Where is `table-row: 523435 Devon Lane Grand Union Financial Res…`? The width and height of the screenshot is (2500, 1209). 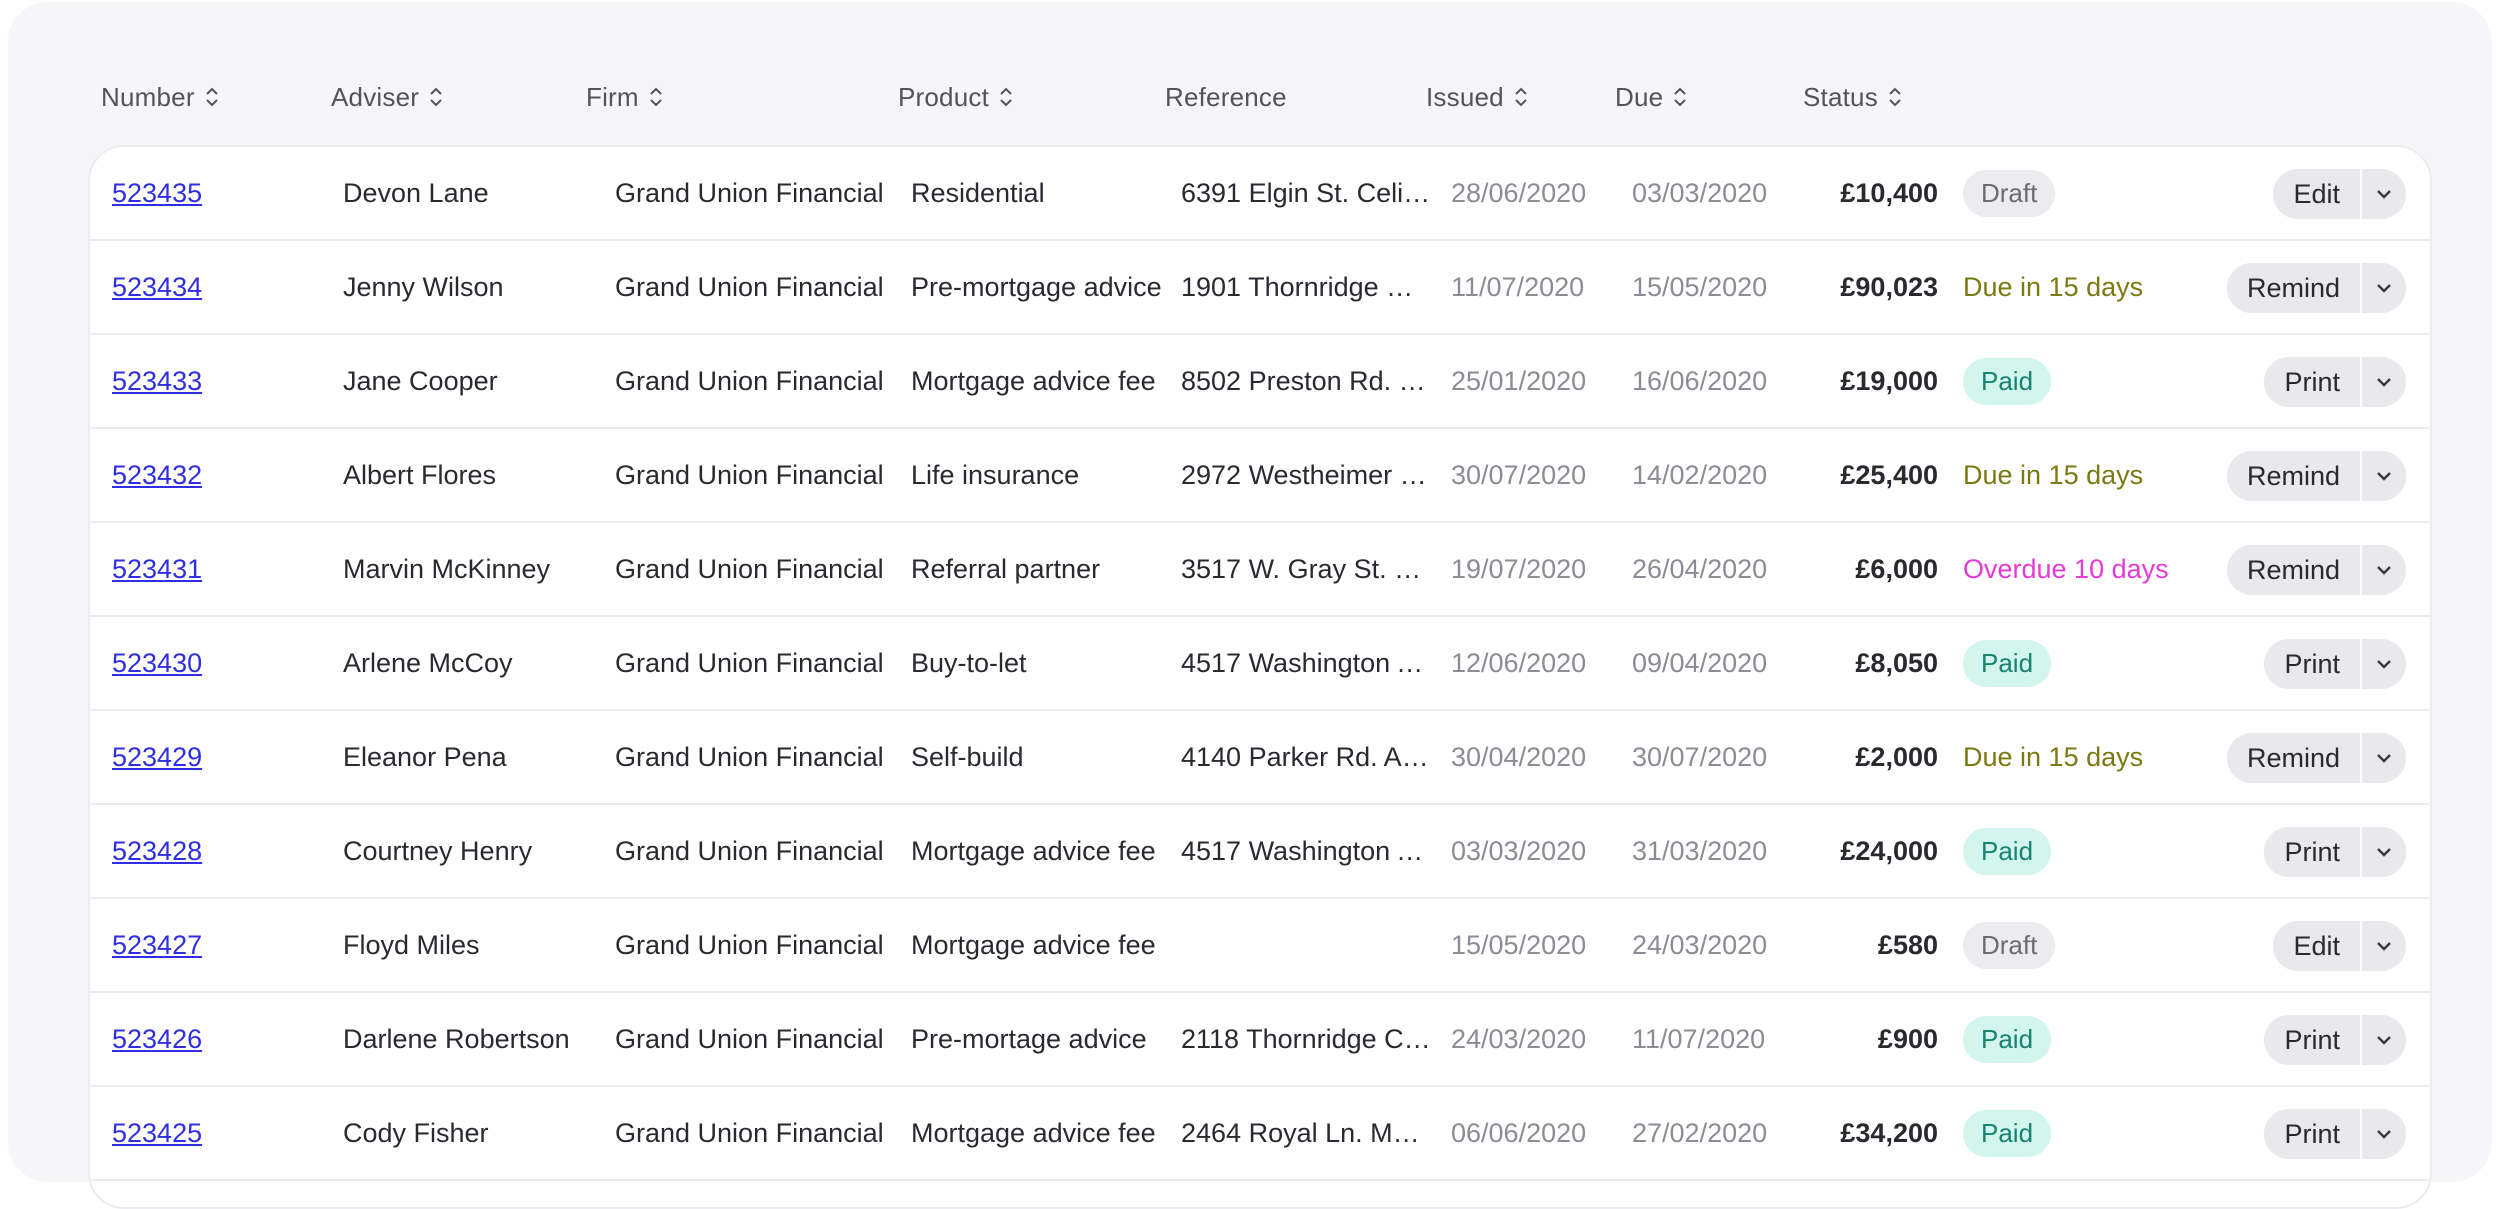
table-row: 523435 Devon Lane Grand Union Financial Res… is located at coordinates (1260, 194).